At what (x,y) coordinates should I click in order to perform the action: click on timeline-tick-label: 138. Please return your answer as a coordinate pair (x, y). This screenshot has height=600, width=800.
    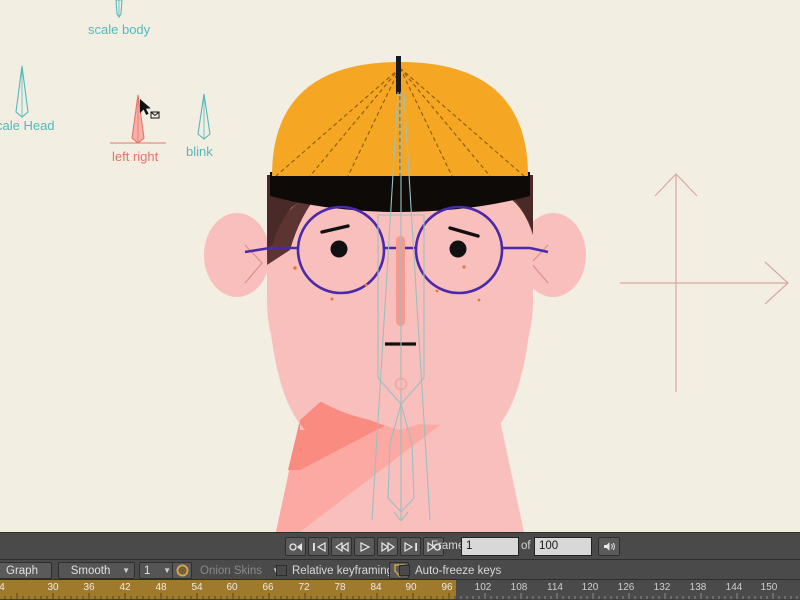
    Looking at the image, I should click on (698, 587).